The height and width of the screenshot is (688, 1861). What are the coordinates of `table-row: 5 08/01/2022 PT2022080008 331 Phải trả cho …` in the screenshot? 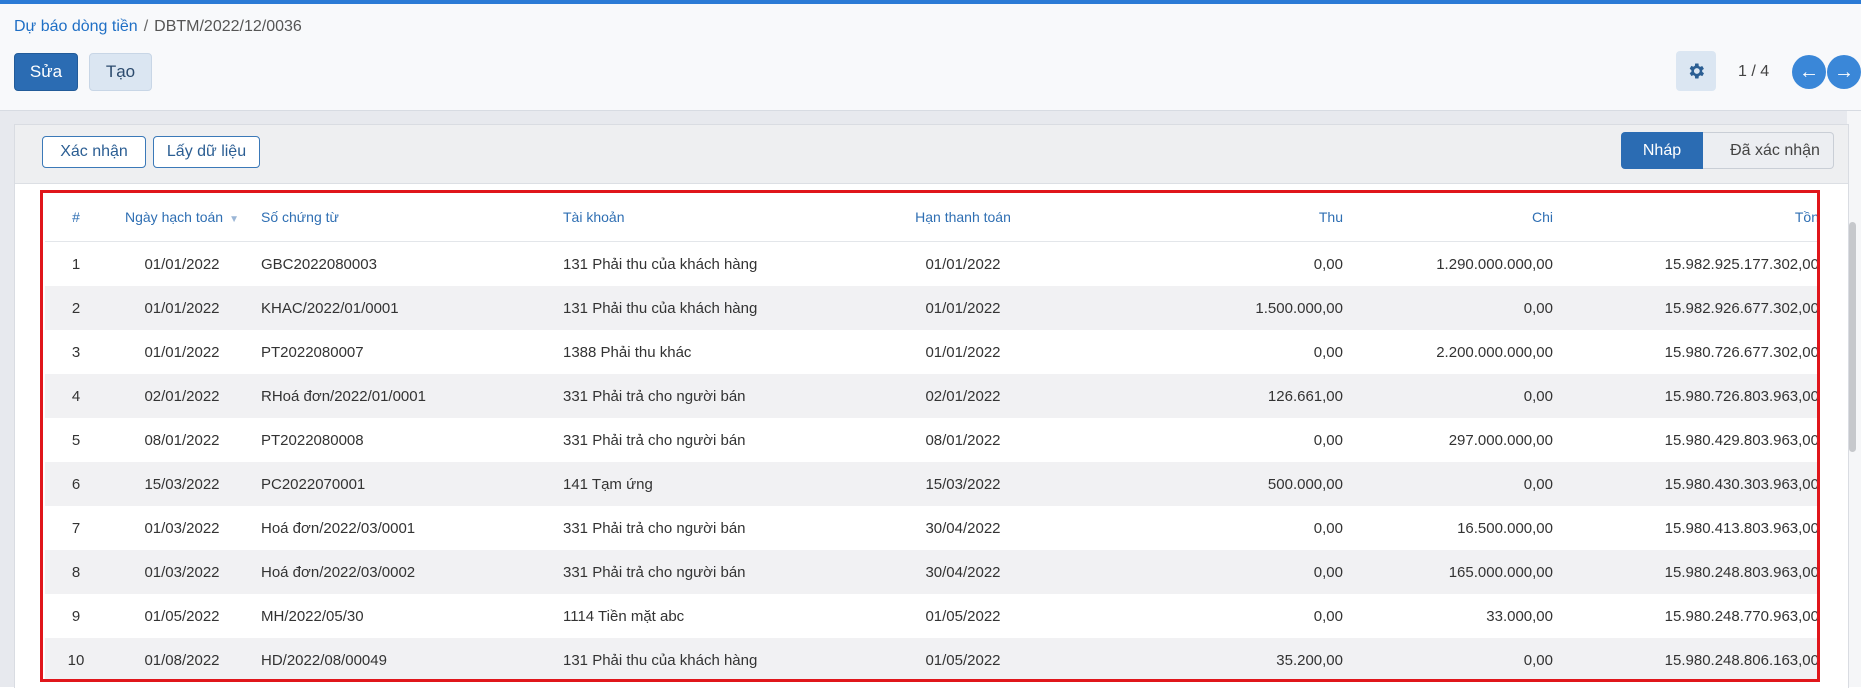 It's located at (931, 440).